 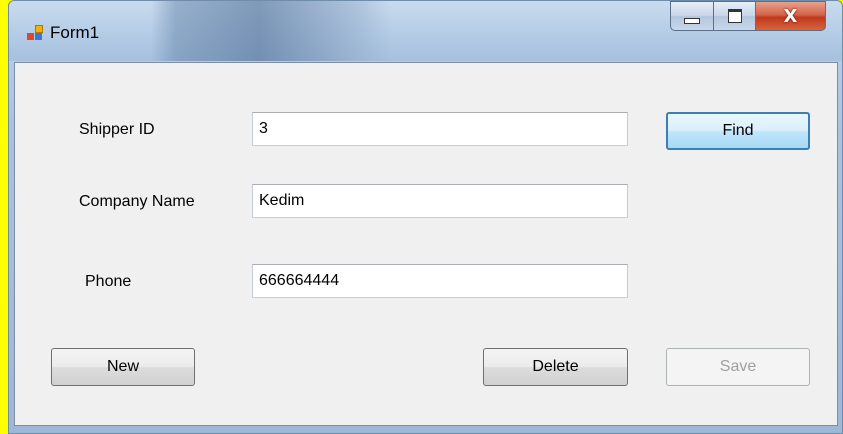 What do you see at coordinates (35, 33) in the screenshot?
I see `app-icon` at bounding box center [35, 33].